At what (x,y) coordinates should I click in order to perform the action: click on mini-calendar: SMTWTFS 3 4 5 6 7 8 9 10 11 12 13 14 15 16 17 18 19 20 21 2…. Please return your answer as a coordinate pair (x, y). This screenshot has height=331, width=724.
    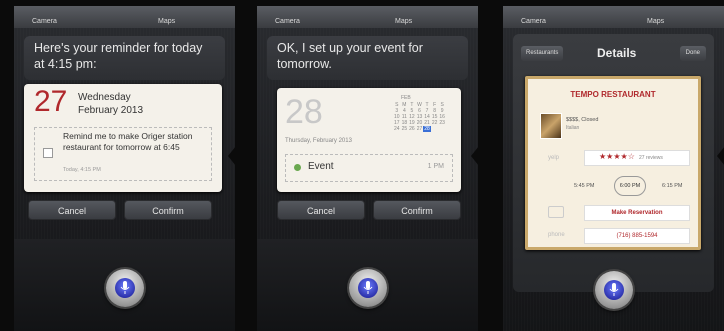
    Looking at the image, I should click on (419, 117).